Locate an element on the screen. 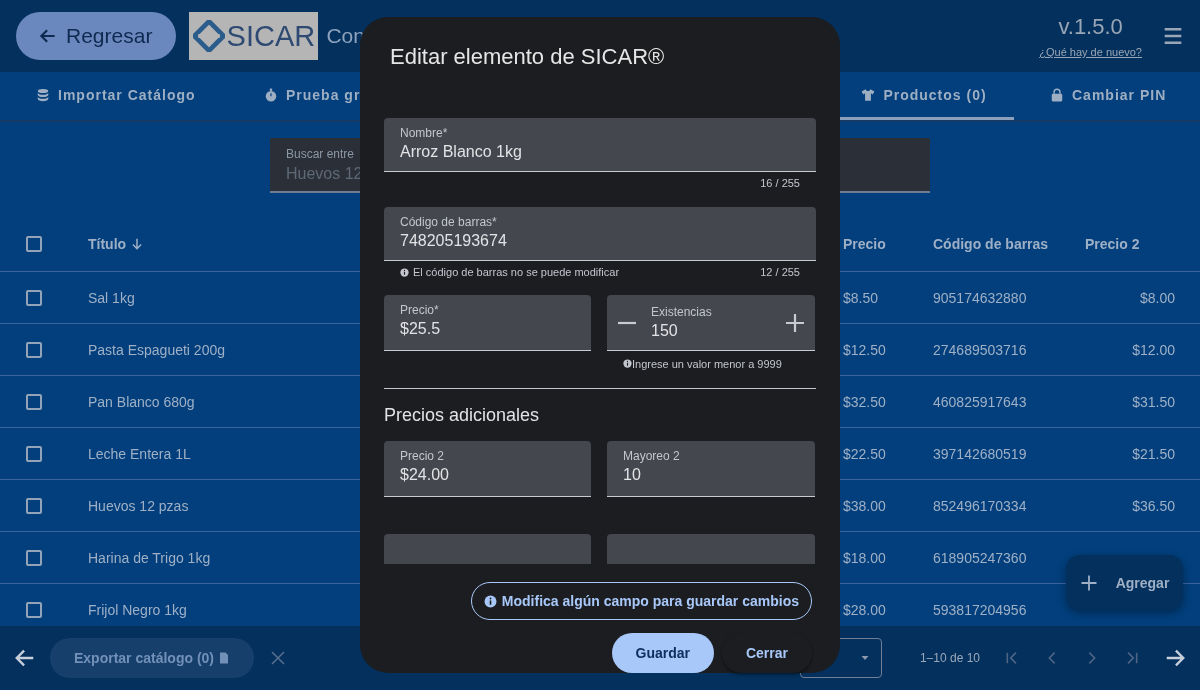 This screenshot has width=1200, height=690. table-cell: $38.00 is located at coordinates (864, 505).